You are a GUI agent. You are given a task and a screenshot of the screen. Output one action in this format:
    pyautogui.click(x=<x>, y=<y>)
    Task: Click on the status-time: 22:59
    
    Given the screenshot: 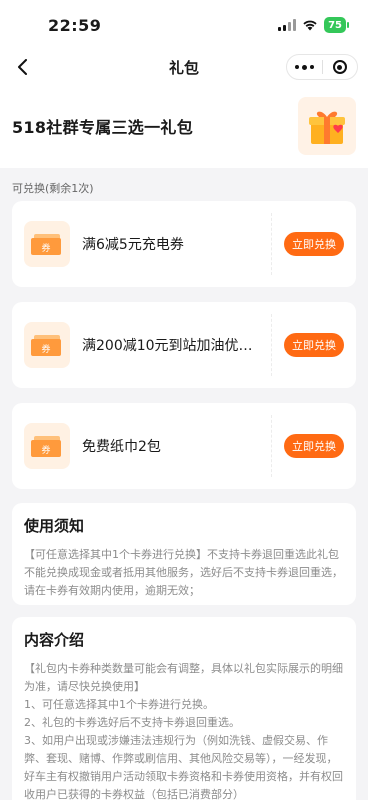 What is the action you would take?
    pyautogui.click(x=75, y=25)
    